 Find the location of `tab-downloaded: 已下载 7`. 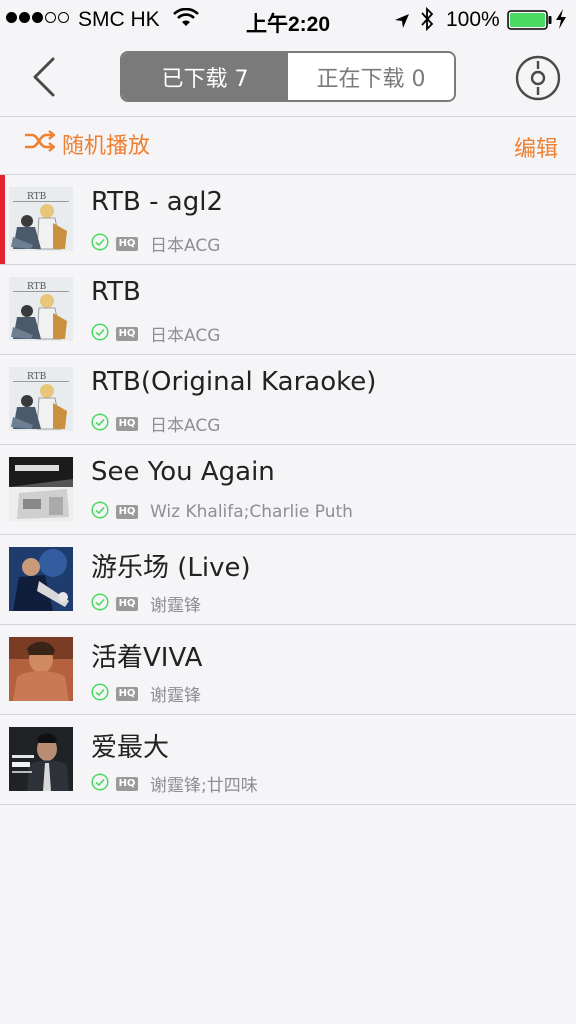

tab-downloaded: 已下载 7 is located at coordinates (205, 76).